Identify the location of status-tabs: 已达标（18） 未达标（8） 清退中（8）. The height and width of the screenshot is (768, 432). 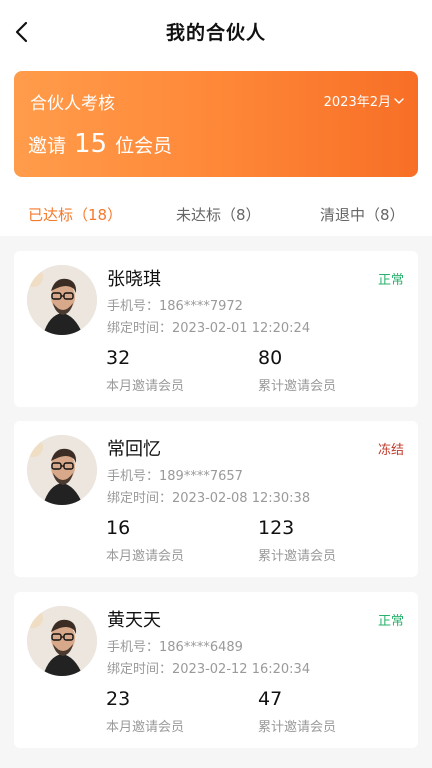
(216, 214).